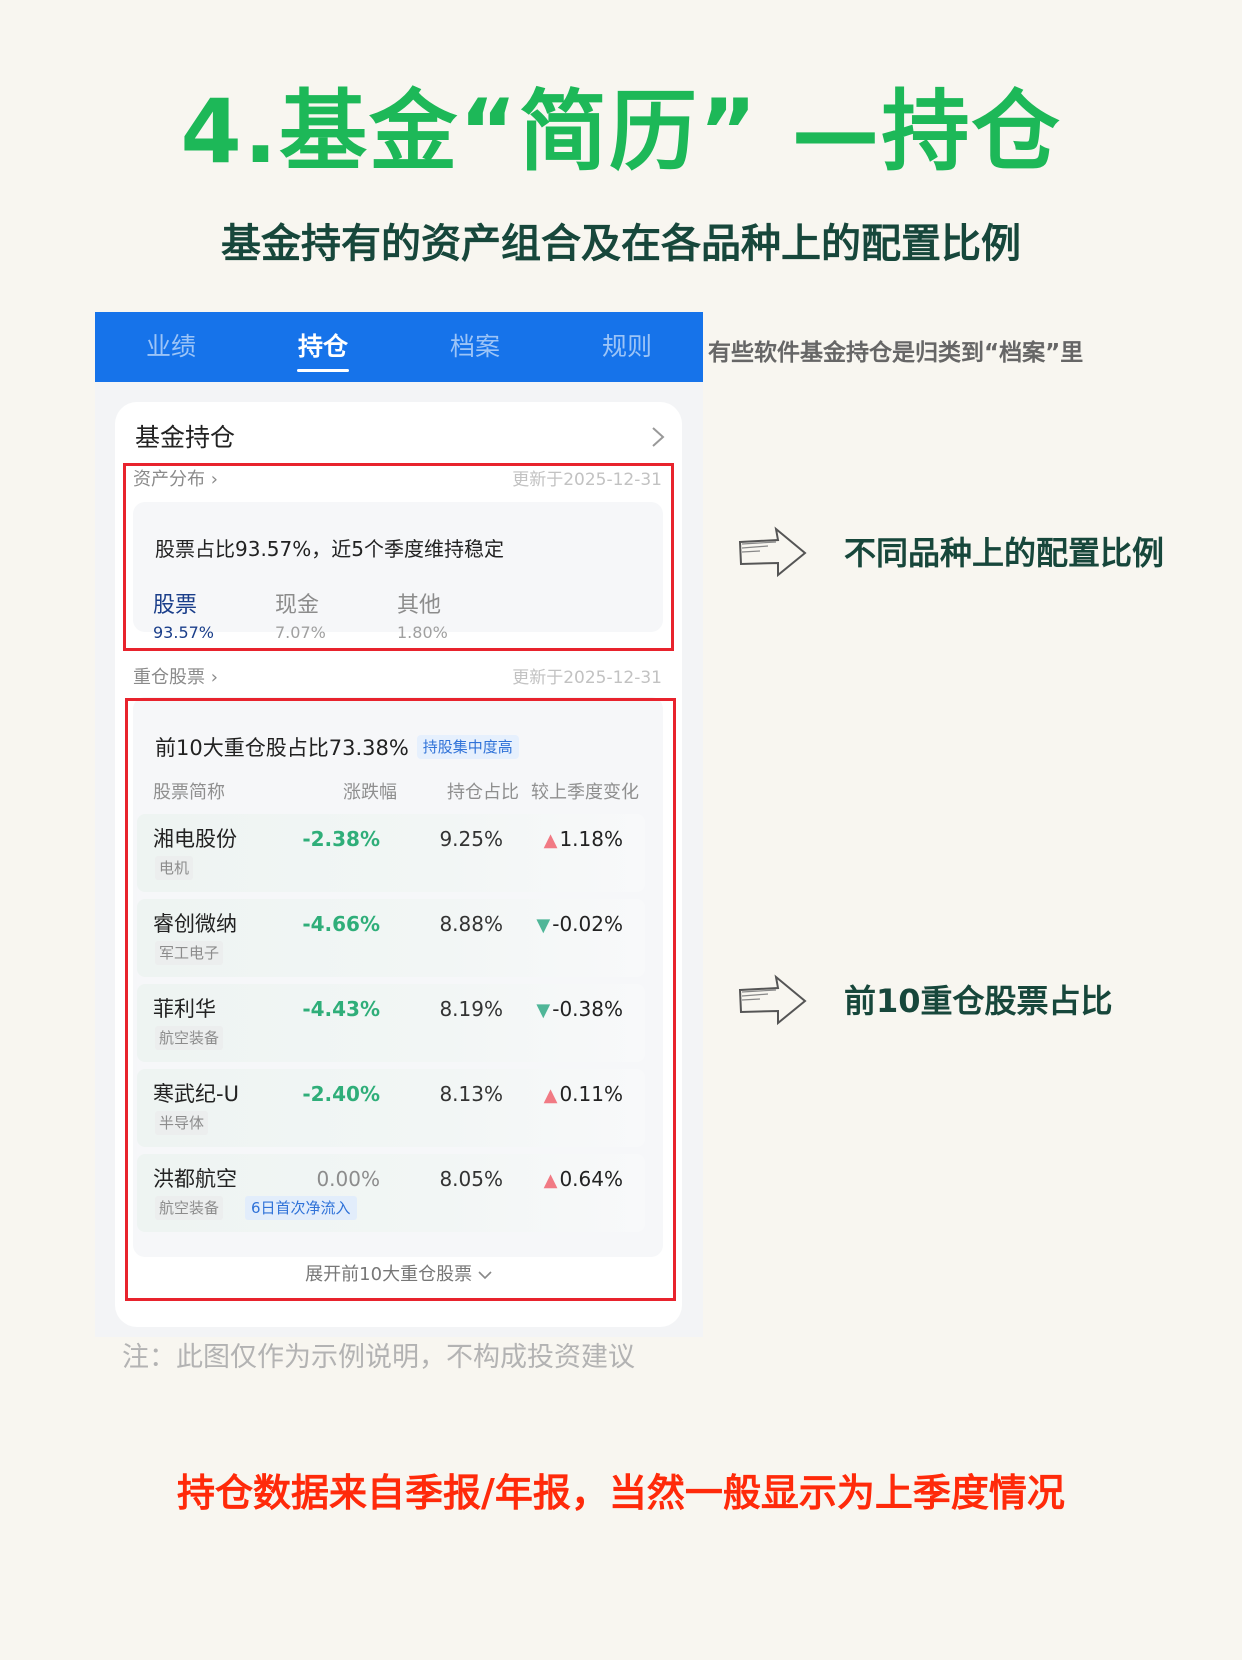 The image size is (1242, 1660). I want to click on holdings-updated-date: 更新于2025-12-31, so click(587, 678).